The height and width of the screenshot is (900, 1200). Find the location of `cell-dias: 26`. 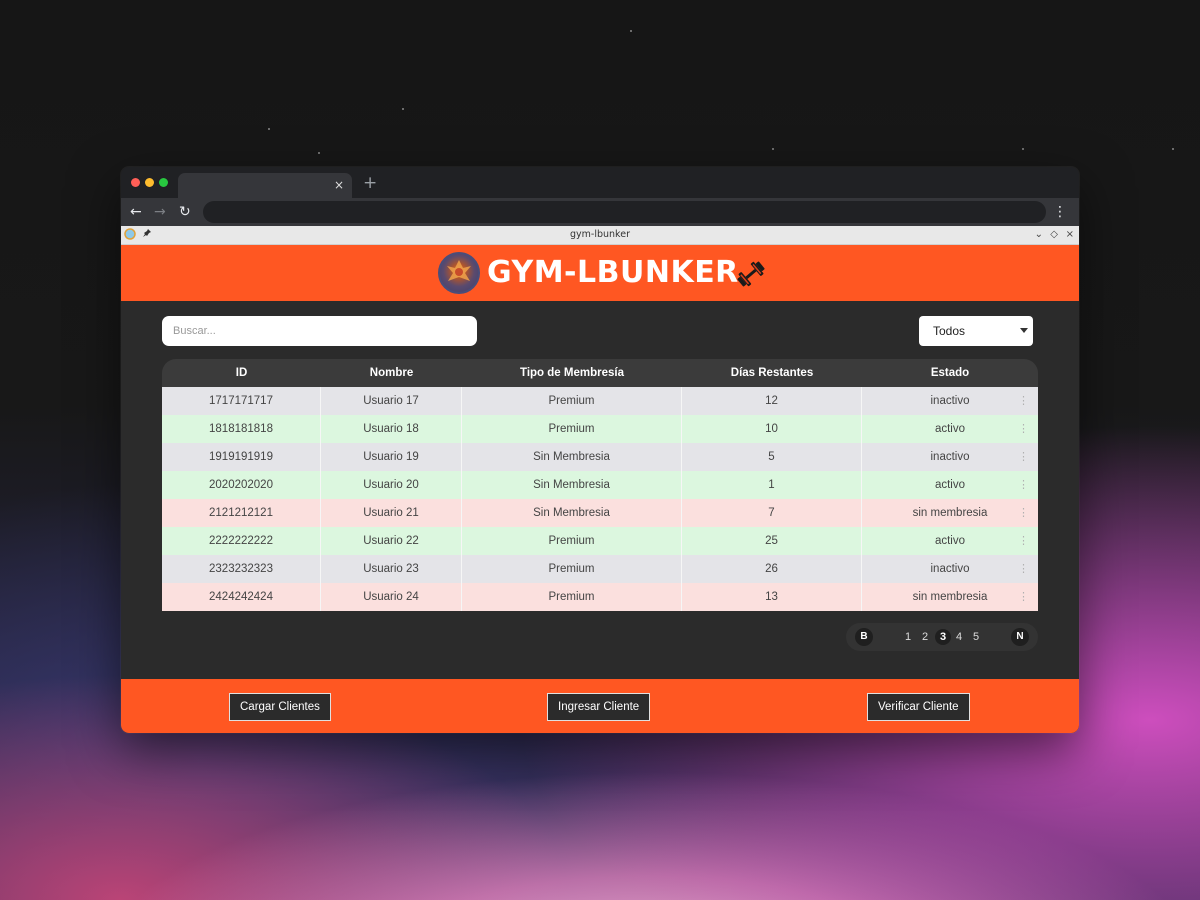

cell-dias: 26 is located at coordinates (772, 569).